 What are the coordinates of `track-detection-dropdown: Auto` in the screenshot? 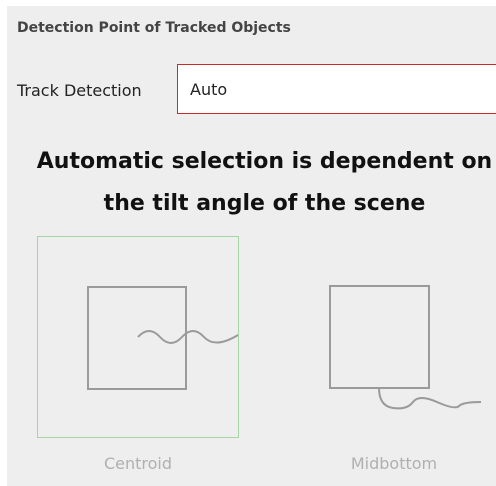 It's located at (336, 89).